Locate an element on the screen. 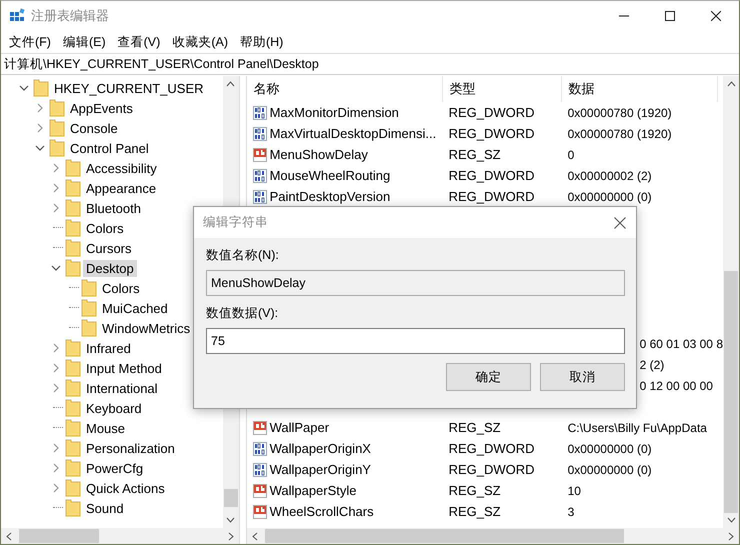  window-title: 注册表编辑器 is located at coordinates (70, 16).